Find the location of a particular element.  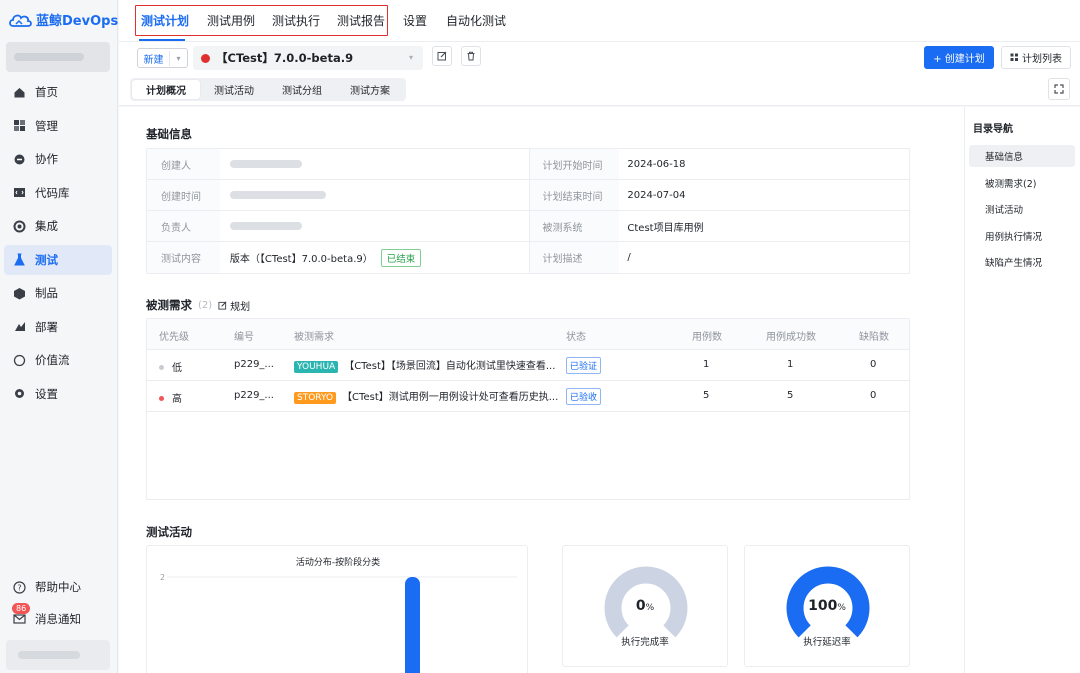

column-header: 优先级 is located at coordinates (174, 337).